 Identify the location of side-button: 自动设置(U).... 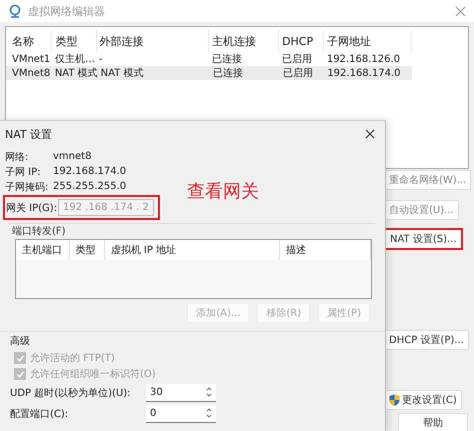
(421, 210).